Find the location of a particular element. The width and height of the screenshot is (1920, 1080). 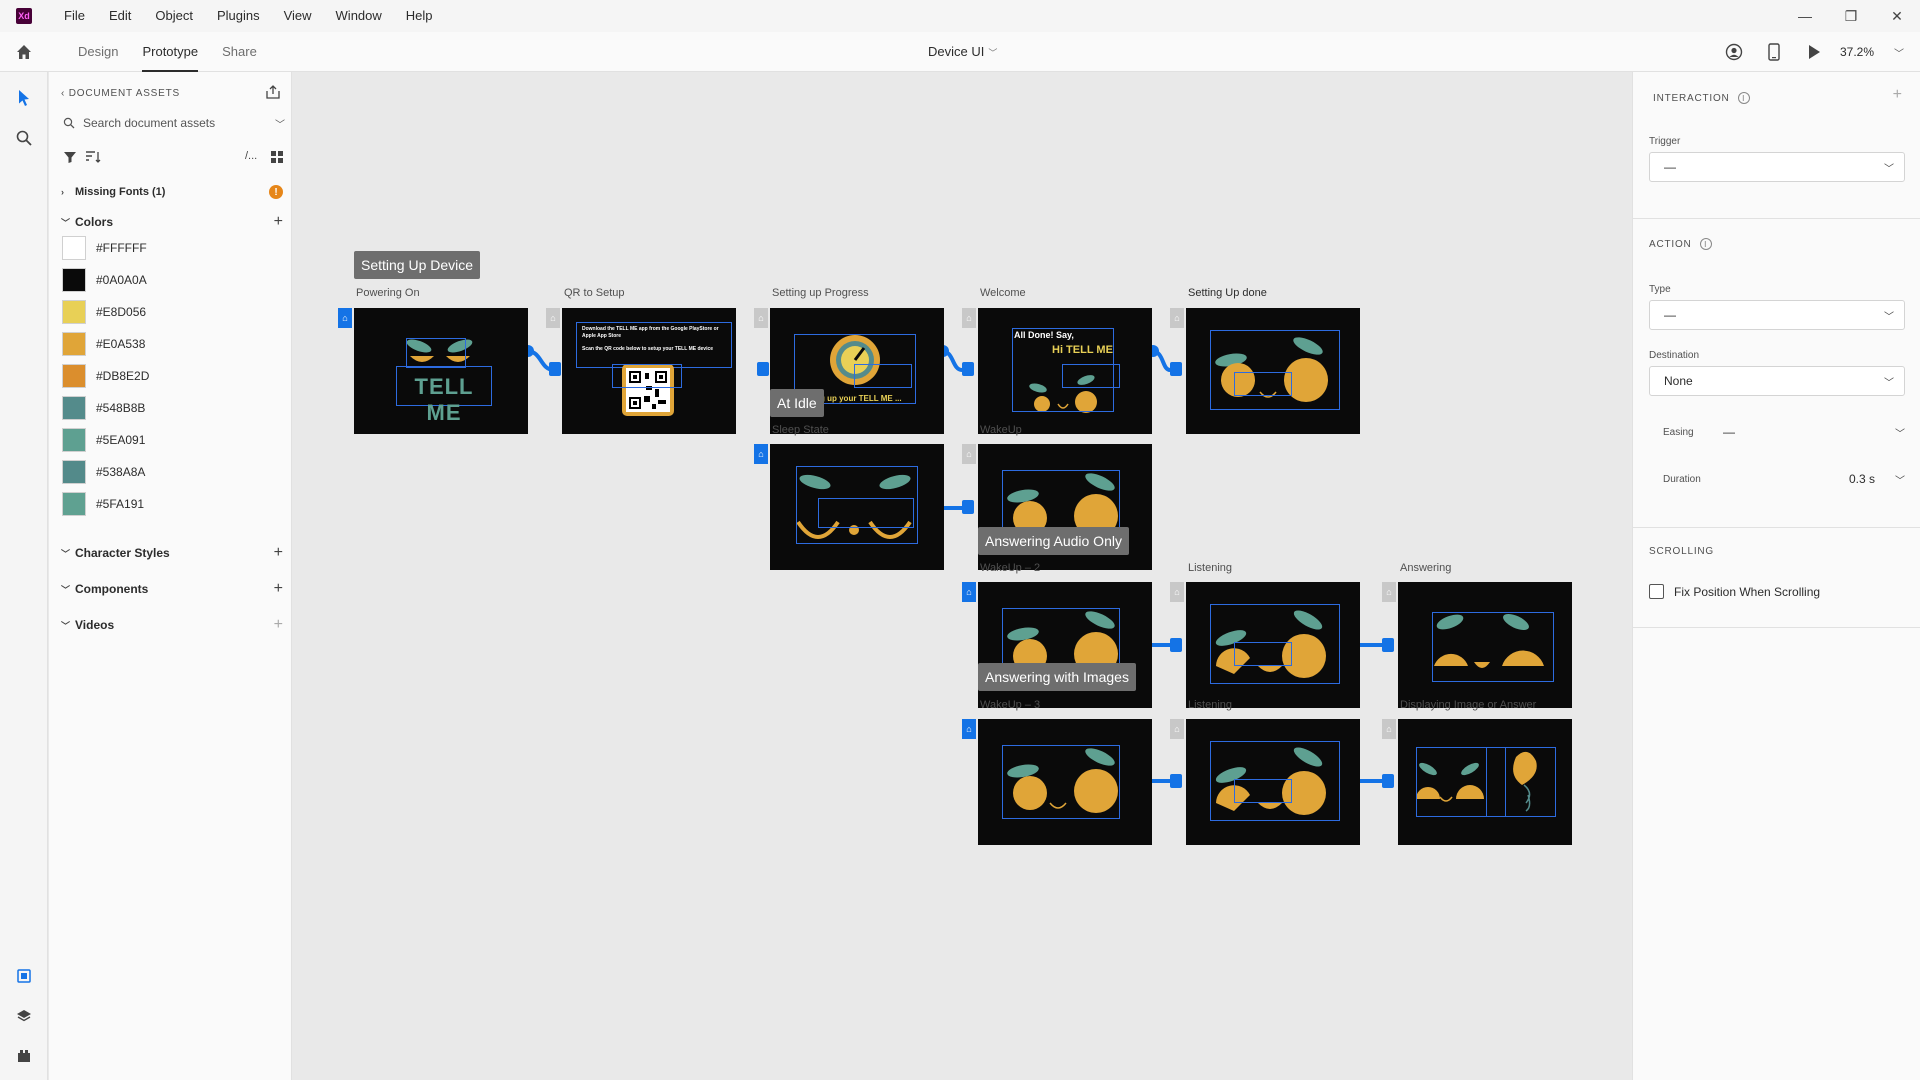

color-item: #DB8E2D is located at coordinates (105, 376).